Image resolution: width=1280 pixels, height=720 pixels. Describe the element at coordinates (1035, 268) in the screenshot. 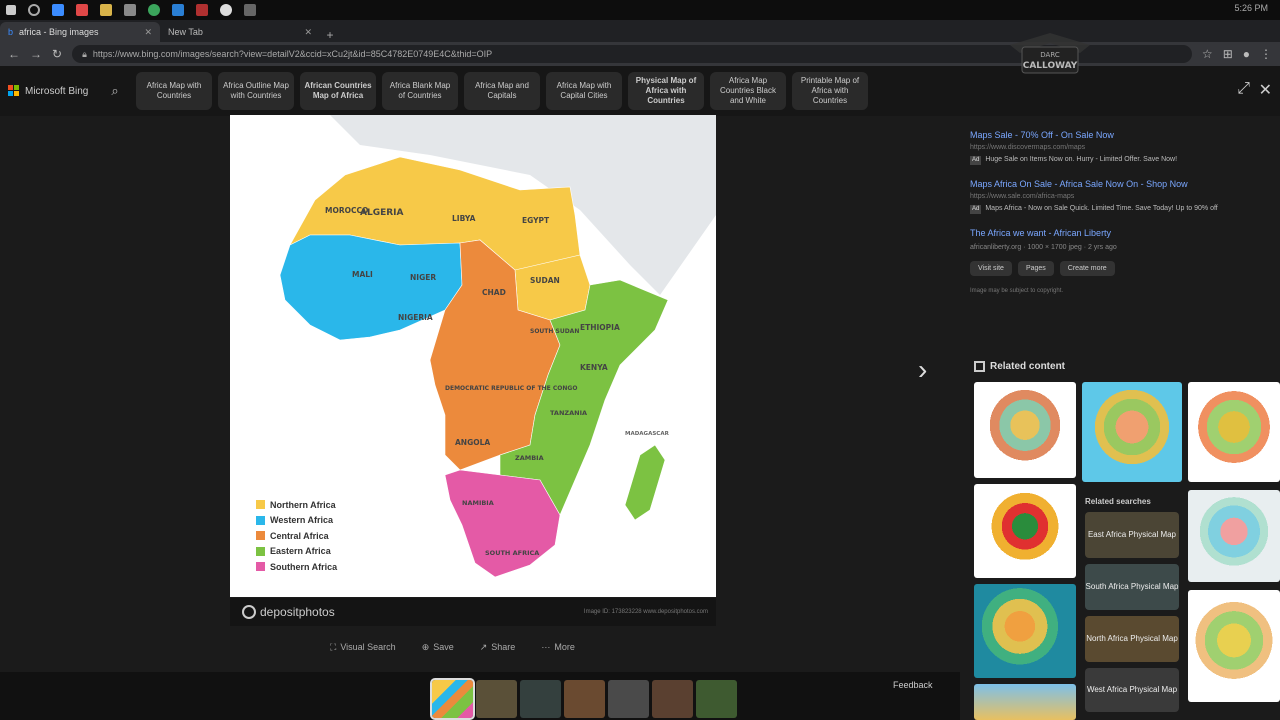

I see `pages-button: Pages` at that location.